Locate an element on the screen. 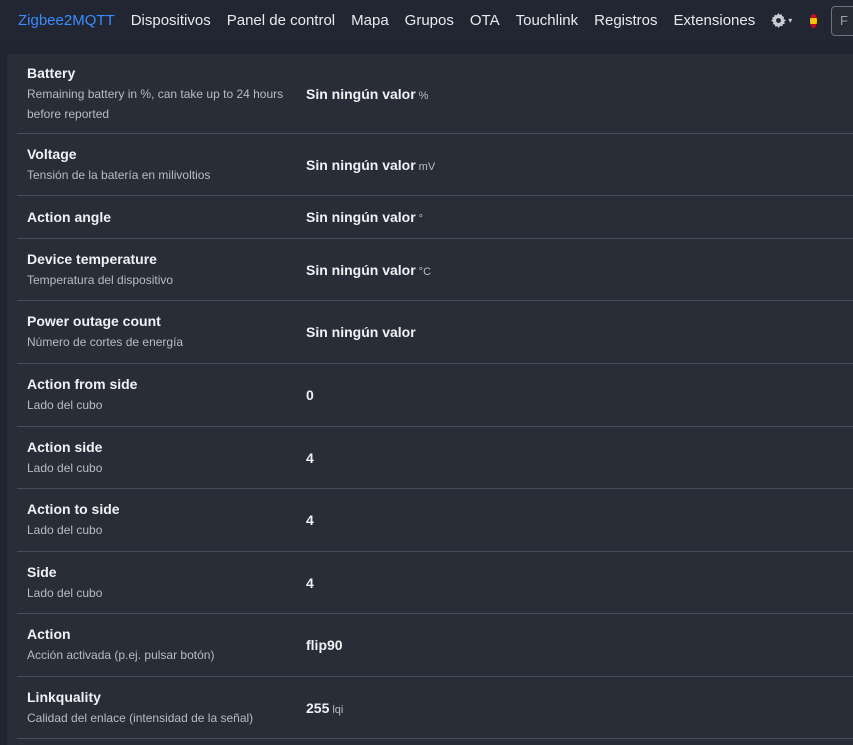  property-value: Sin ningún valor °C is located at coordinates (368, 270).